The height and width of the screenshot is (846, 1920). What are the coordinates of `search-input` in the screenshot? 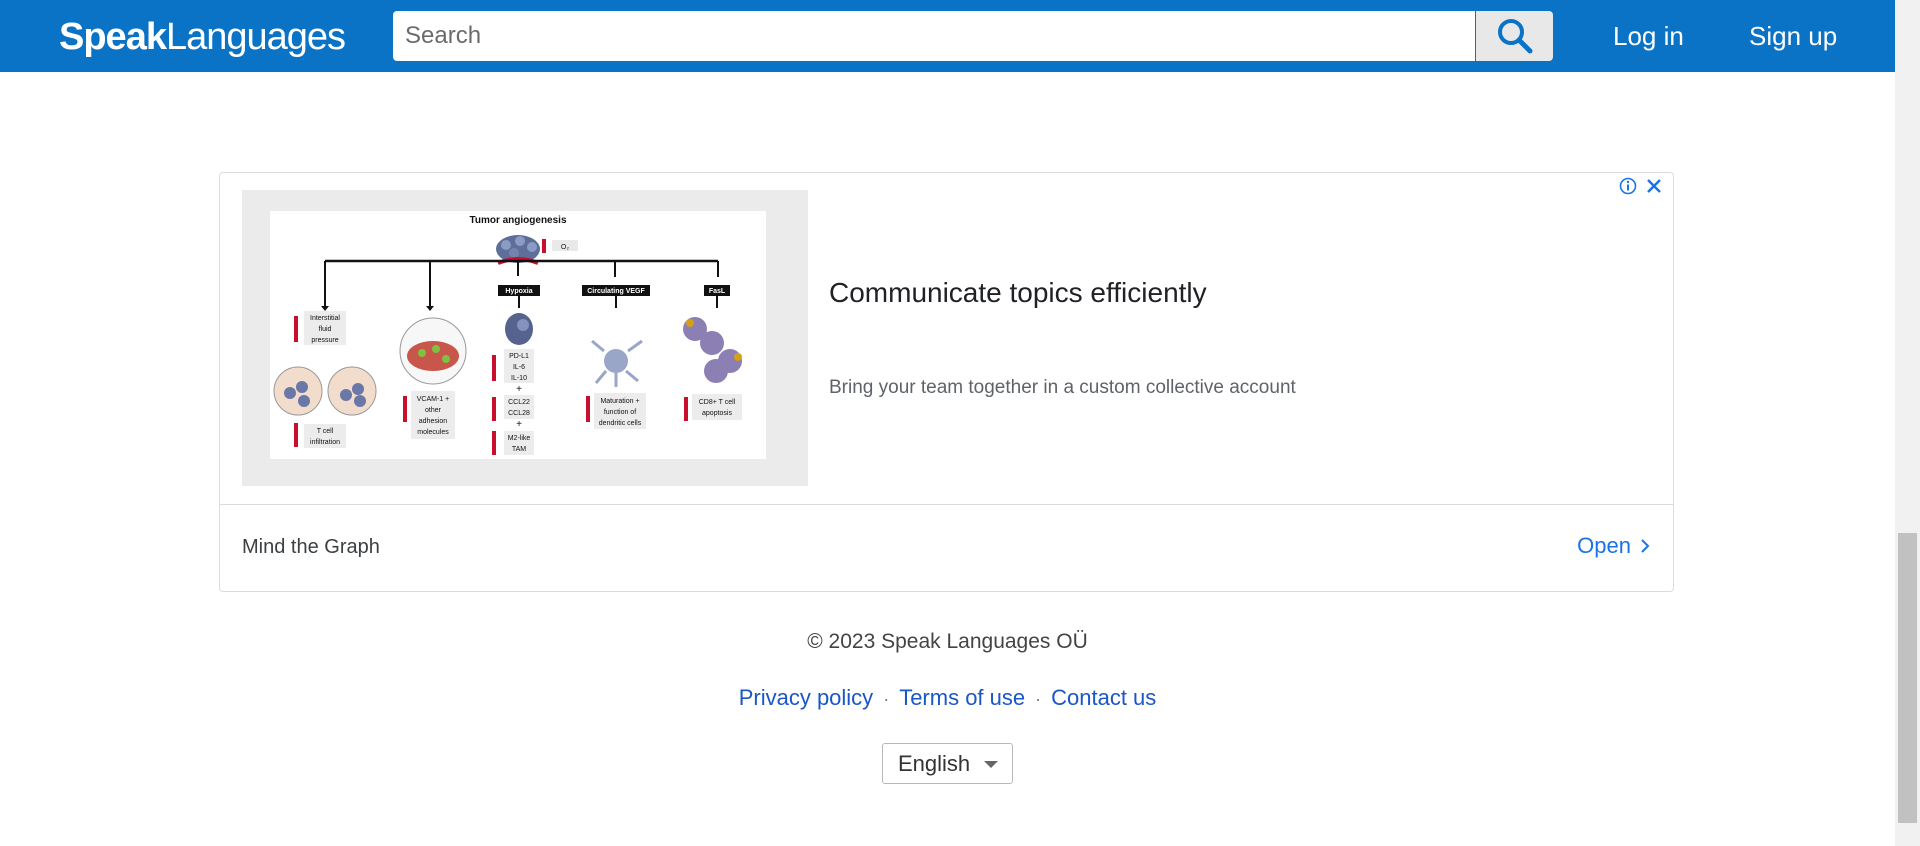 It's located at (934, 36).